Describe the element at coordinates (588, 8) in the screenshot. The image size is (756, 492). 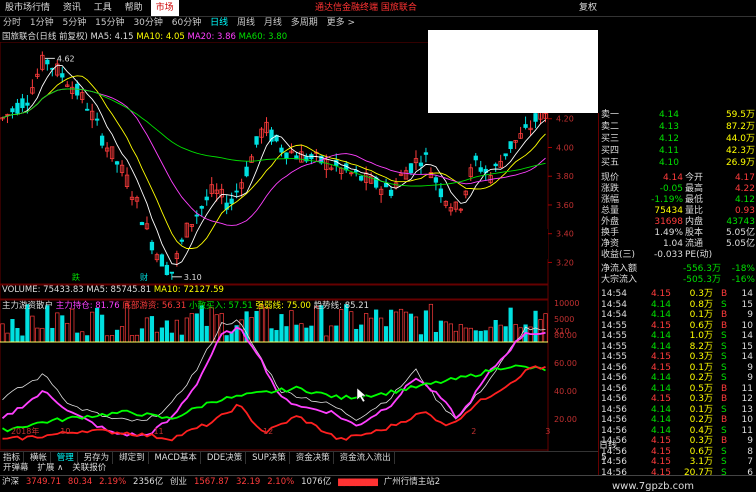
I see `fuquan-button: 复权` at that location.